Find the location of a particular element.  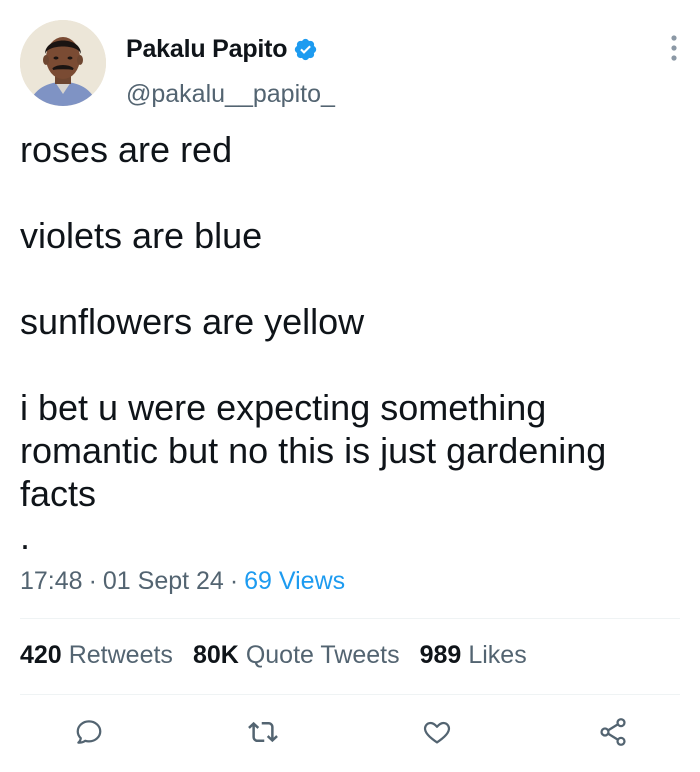

share-button is located at coordinates (613, 732).